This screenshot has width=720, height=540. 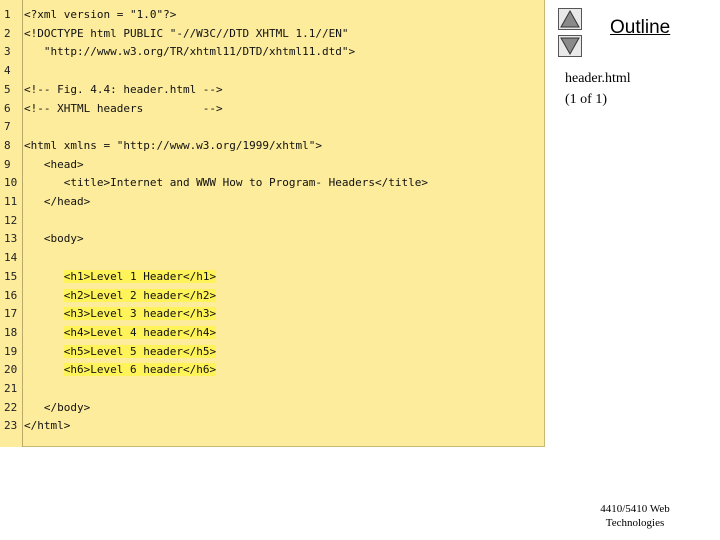 What do you see at coordinates (57, 201) in the screenshot?
I see `code-text: </head>` at bounding box center [57, 201].